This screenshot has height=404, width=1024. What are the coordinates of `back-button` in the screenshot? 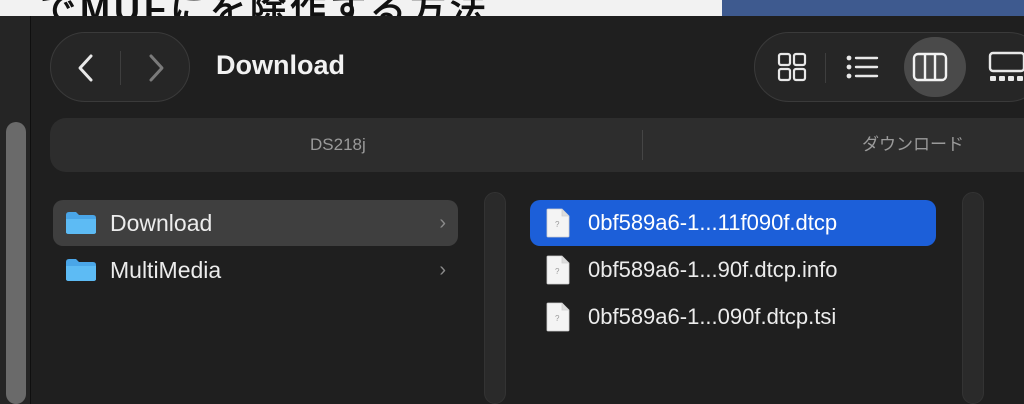 It's located at (86, 68).